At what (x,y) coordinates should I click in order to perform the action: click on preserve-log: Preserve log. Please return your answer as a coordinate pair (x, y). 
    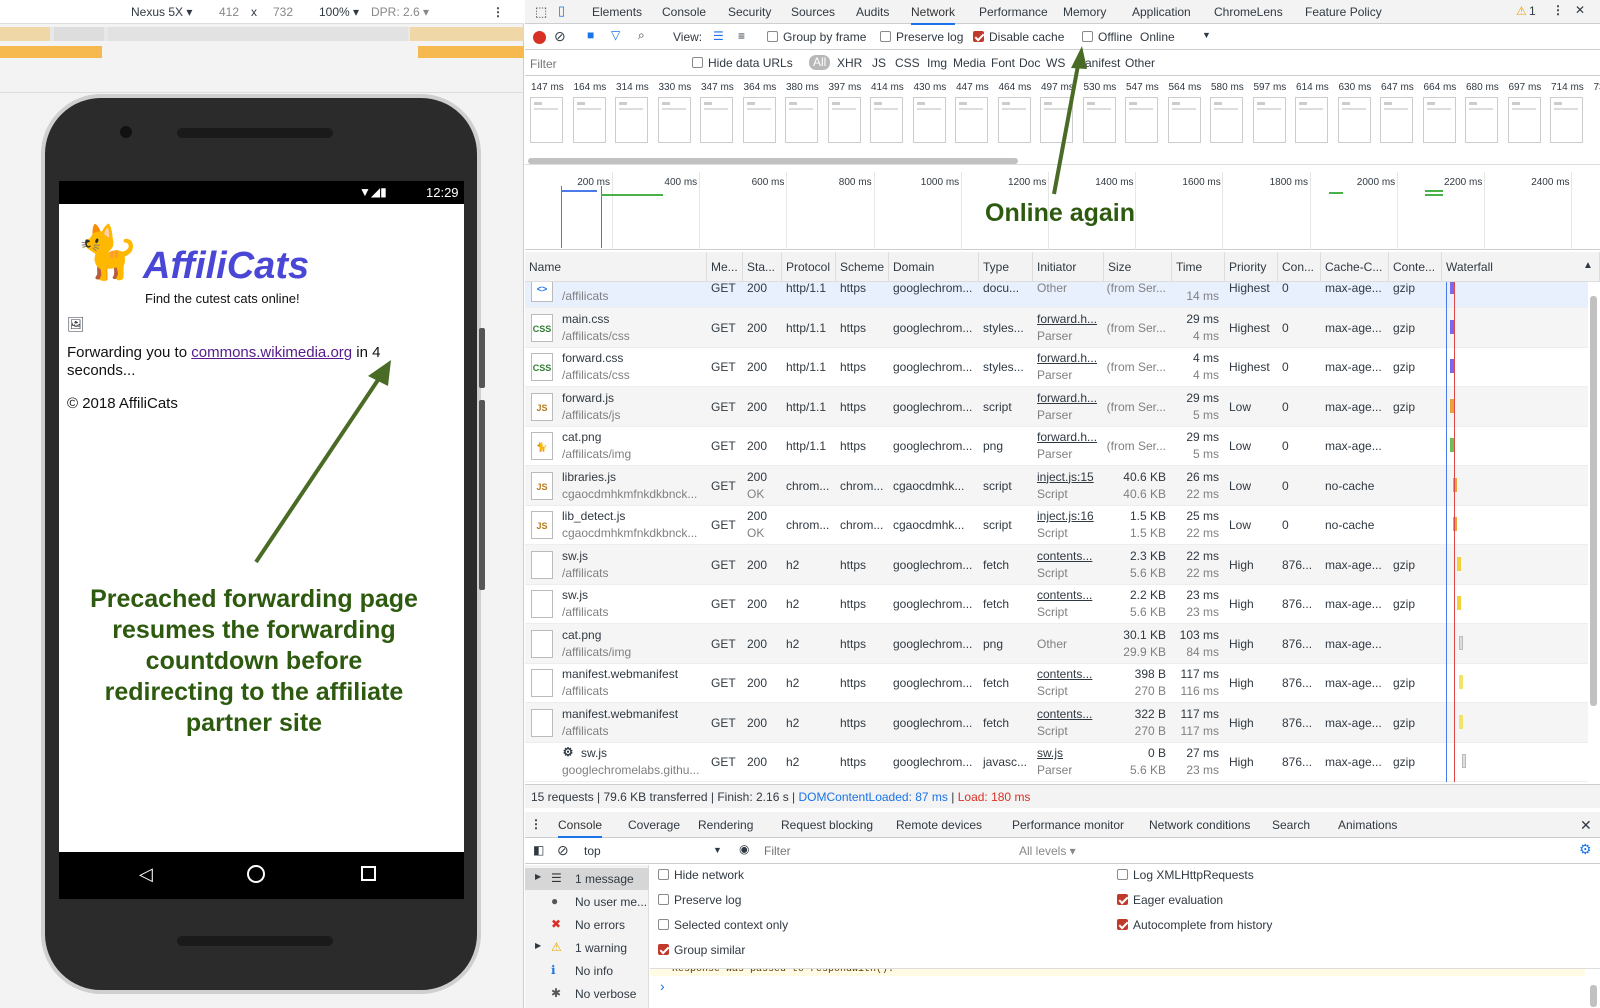
    Looking at the image, I should click on (921, 37).